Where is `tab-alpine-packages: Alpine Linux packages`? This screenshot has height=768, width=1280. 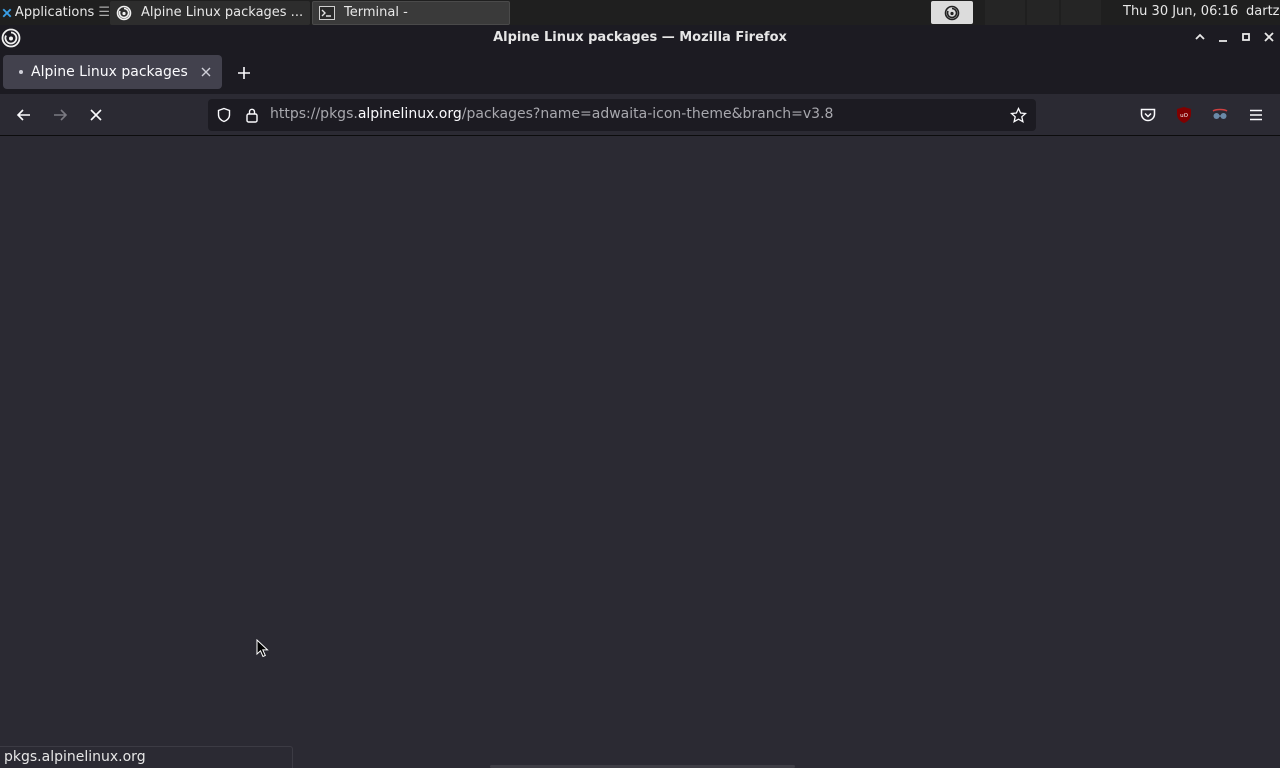
tab-alpine-packages: Alpine Linux packages is located at coordinates (112, 72).